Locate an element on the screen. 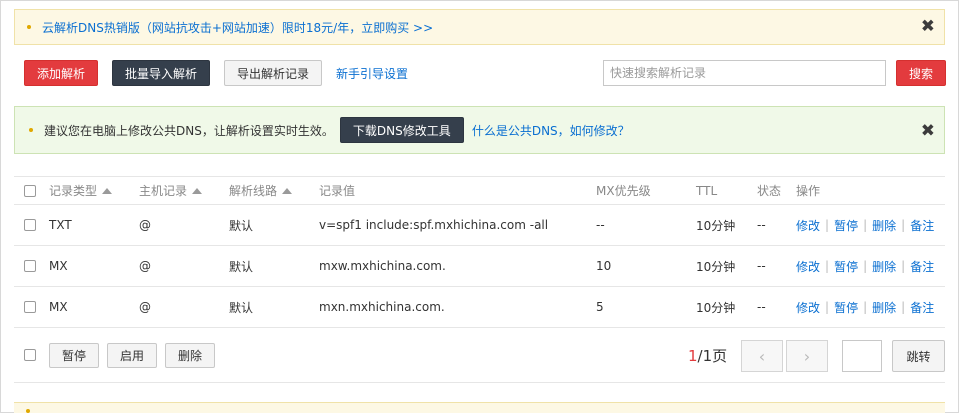 Image resolution: width=959 pixels, height=413 pixels. next-page-button: › is located at coordinates (807, 356).